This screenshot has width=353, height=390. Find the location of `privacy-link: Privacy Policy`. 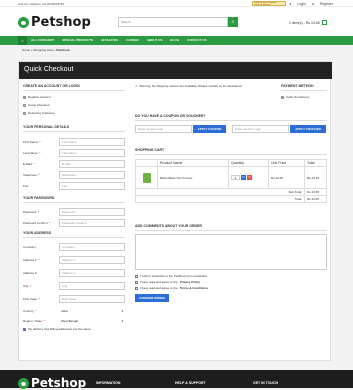

privacy-link: Privacy Policy is located at coordinates (190, 282).